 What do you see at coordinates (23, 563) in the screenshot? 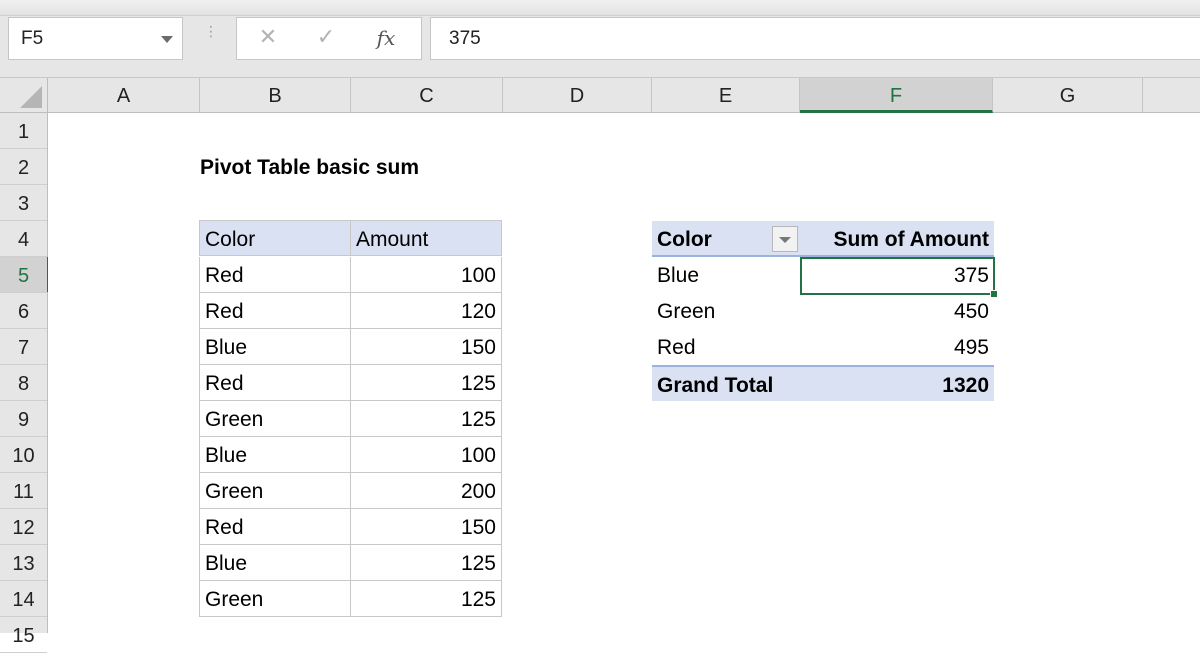
I see `row-header-13: 13` at bounding box center [23, 563].